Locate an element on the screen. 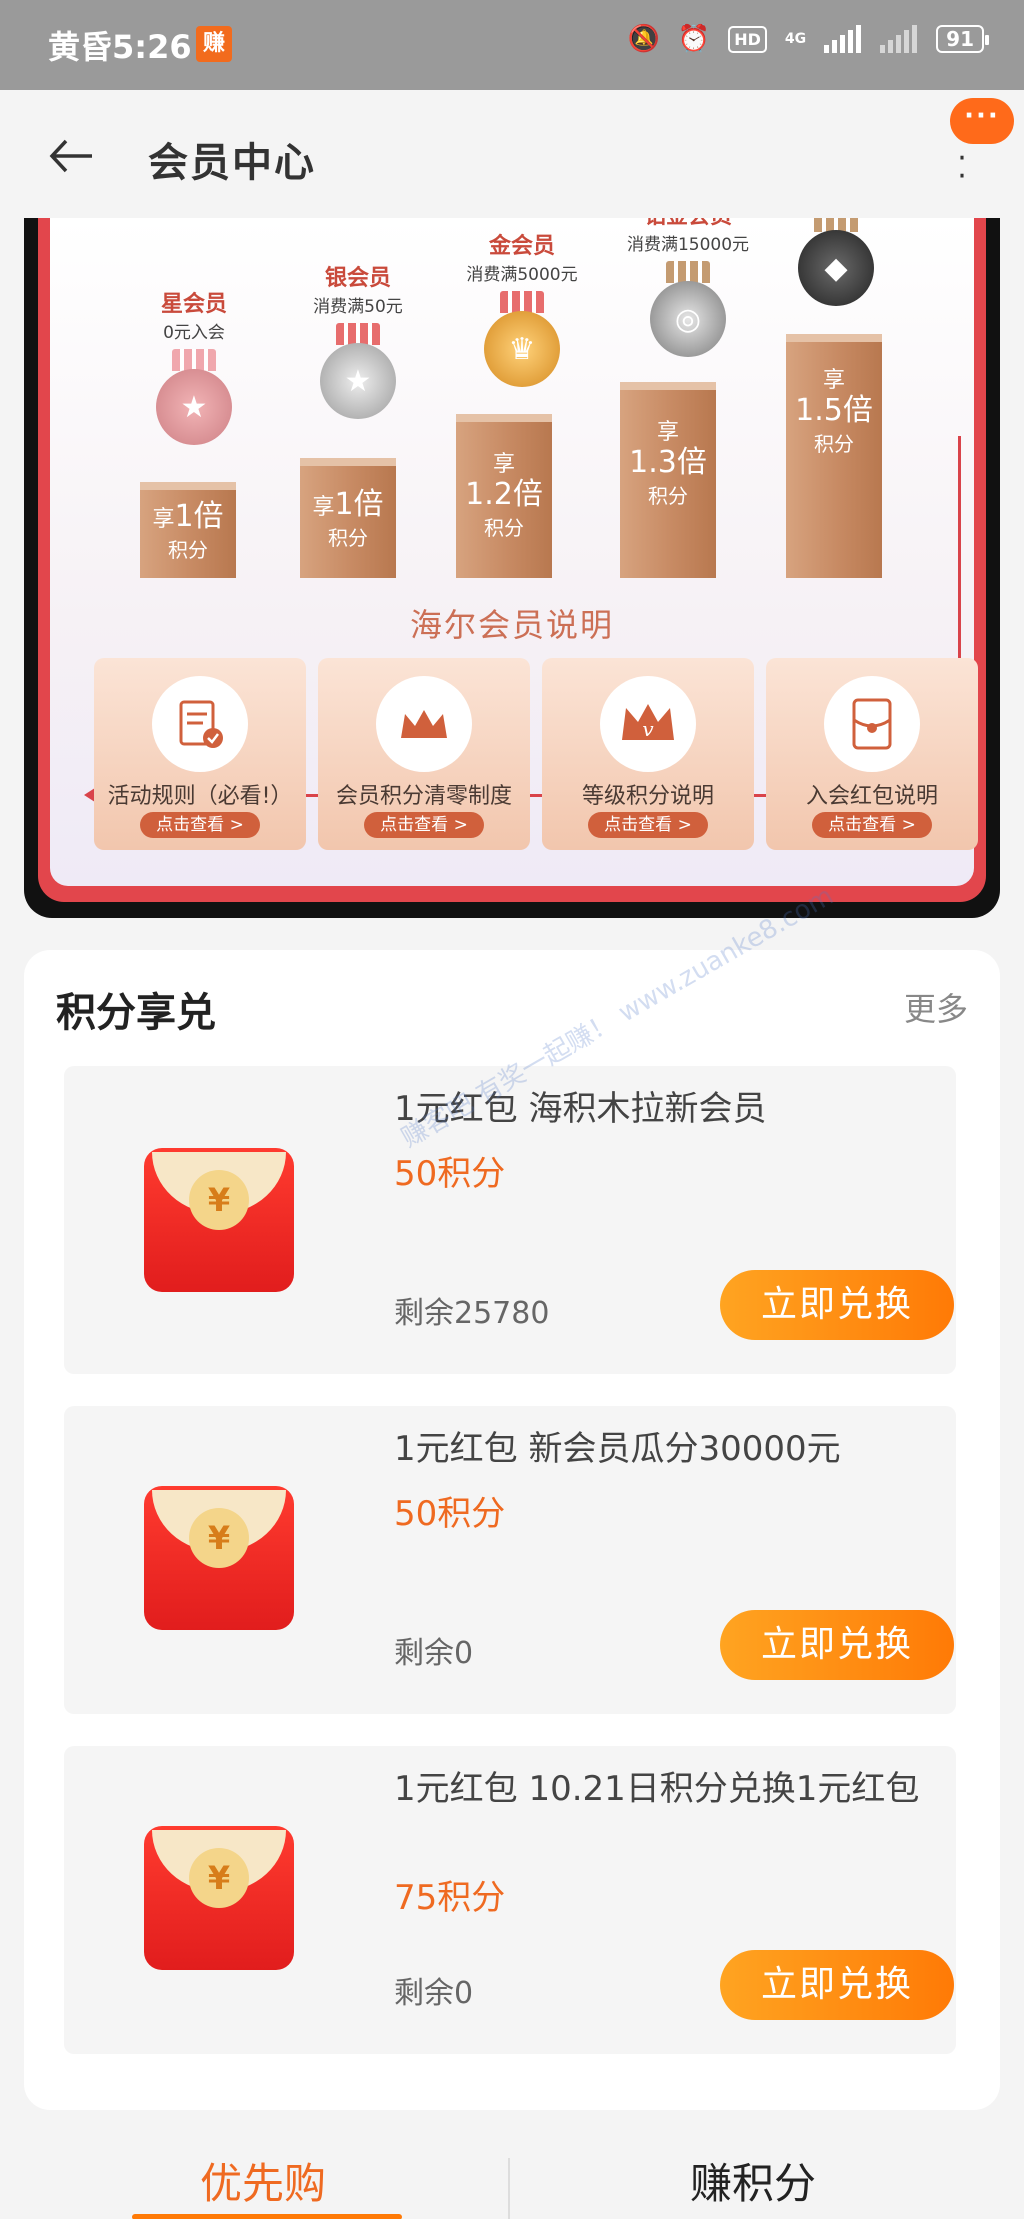 The height and width of the screenshot is (2219, 1024). tab-earn-points: 赚积分 is located at coordinates (753, 2180).